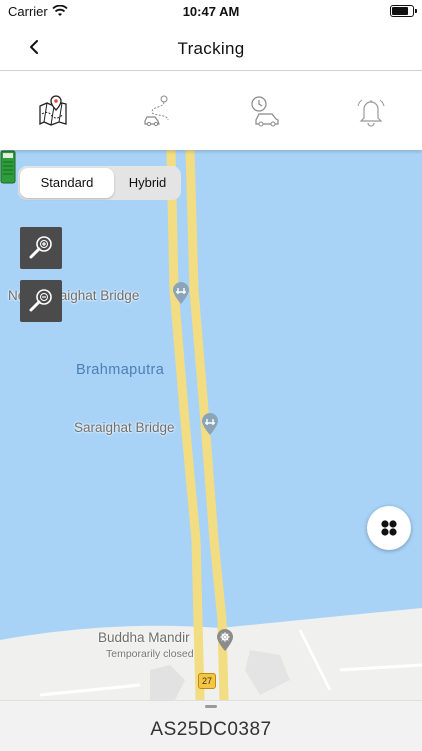 Image resolution: width=422 pixels, height=751 pixels. I want to click on zoom-out-icon, so click(40, 300).